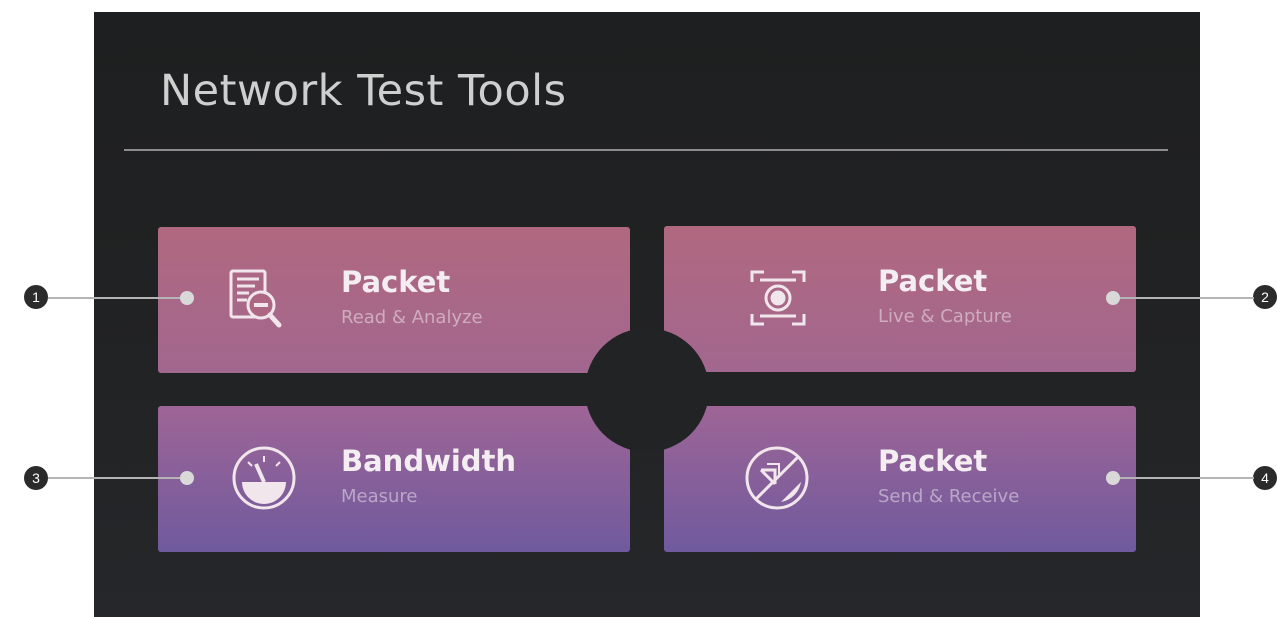 This screenshot has height=617, width=1277. What do you see at coordinates (264, 478) in the screenshot?
I see `gauge-icon` at bounding box center [264, 478].